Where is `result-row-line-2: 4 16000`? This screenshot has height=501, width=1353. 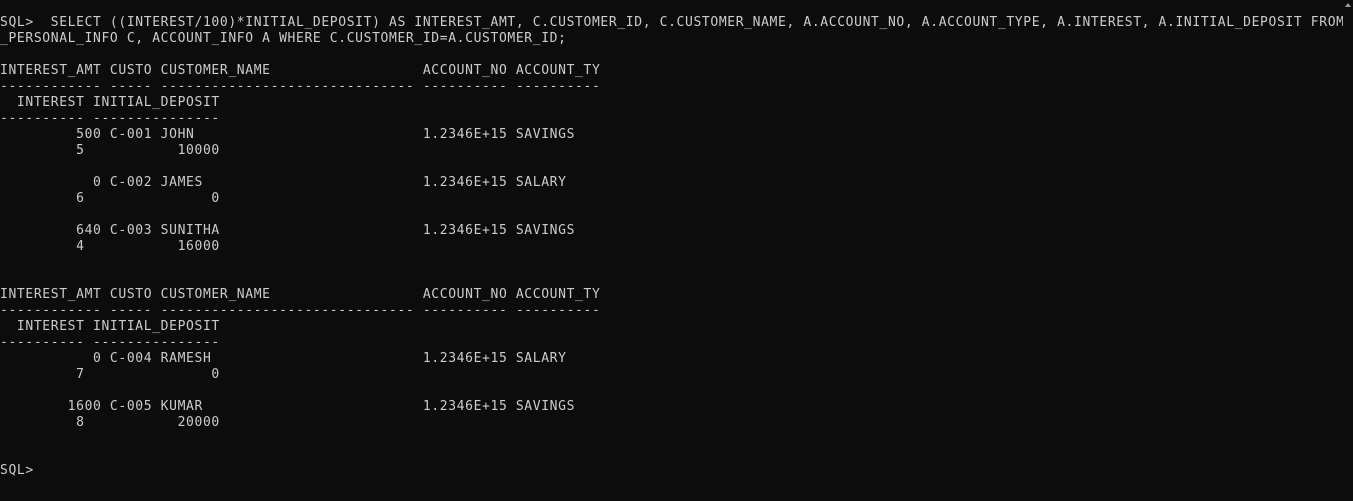
result-row-line-2: 4 16000 is located at coordinates (110, 246).